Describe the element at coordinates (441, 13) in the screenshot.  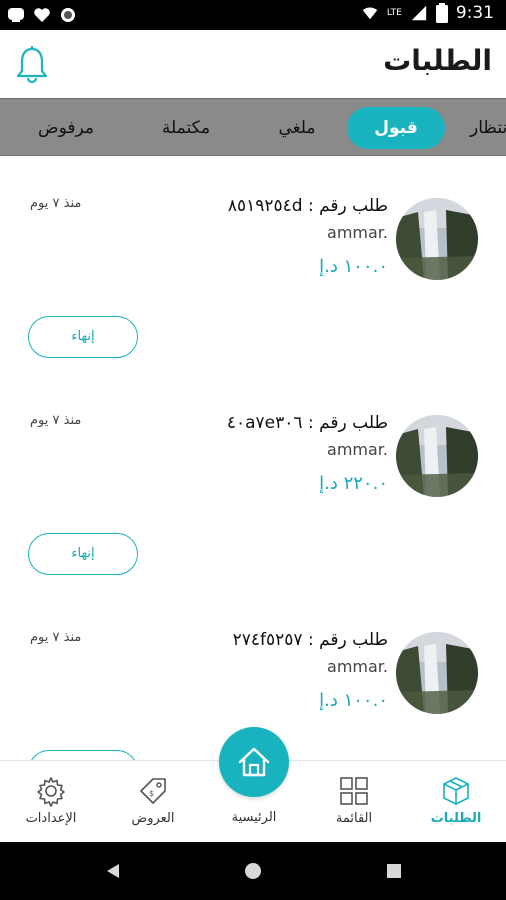
I see `battery-icon` at that location.